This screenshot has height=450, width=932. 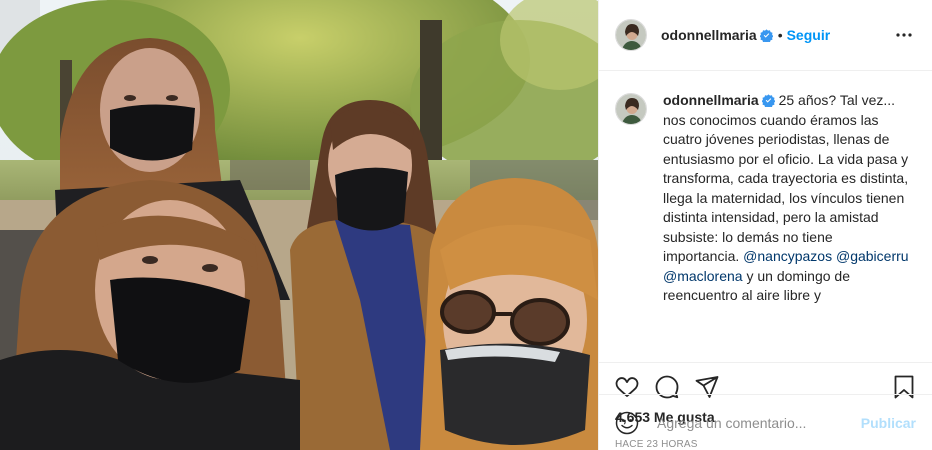 I want to click on post-header: odonnellmaria • Seguir, so click(x=765, y=35).